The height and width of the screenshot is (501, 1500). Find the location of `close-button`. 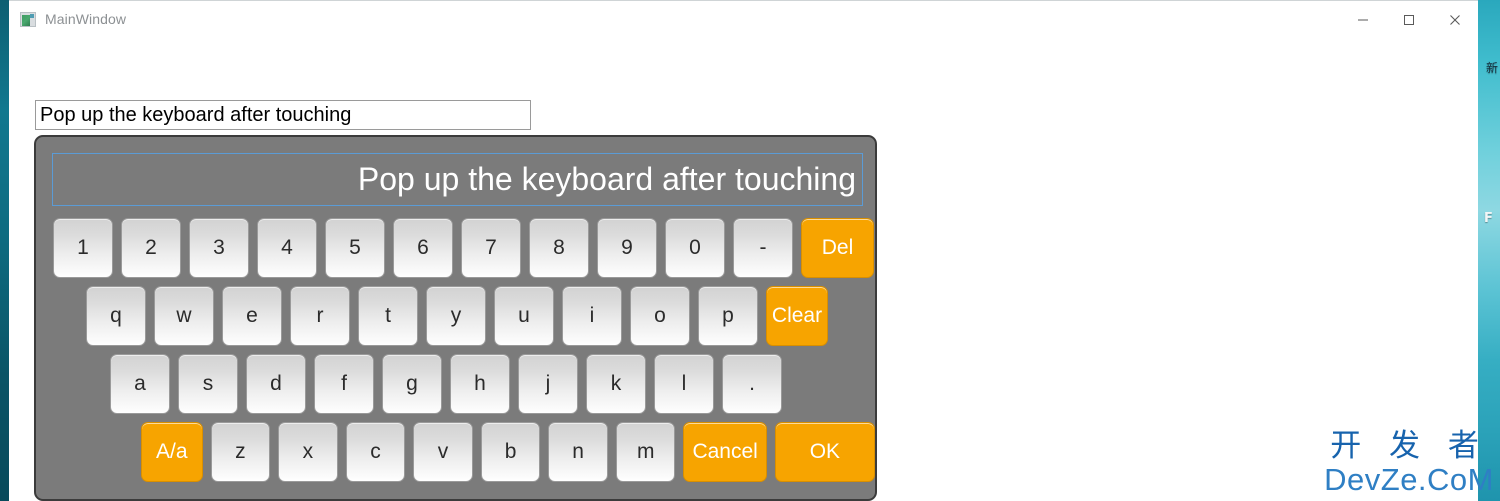

close-button is located at coordinates (1455, 20).